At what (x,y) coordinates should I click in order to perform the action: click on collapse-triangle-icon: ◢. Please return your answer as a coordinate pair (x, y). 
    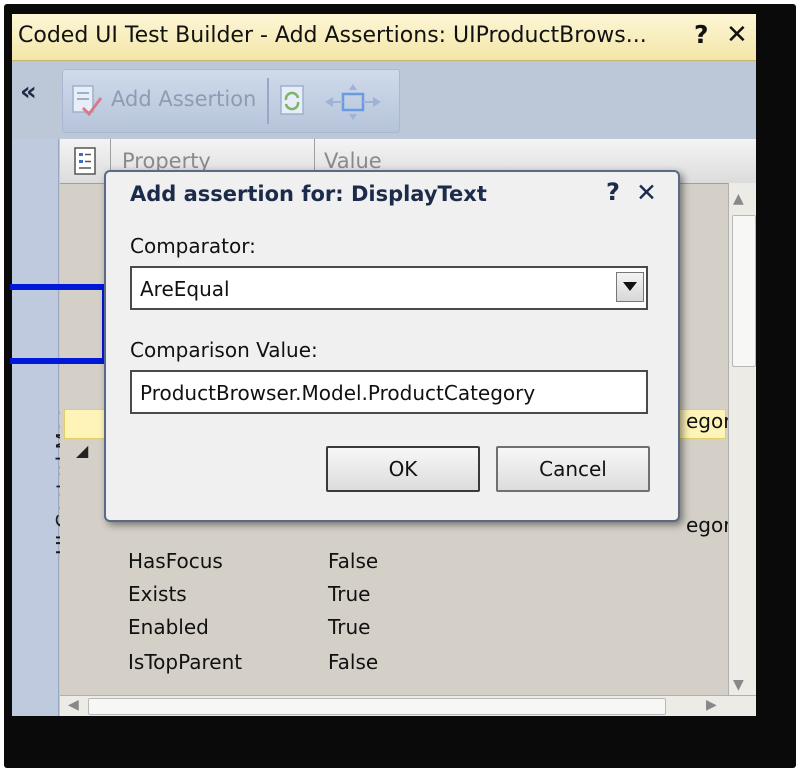
    Looking at the image, I should click on (82, 450).